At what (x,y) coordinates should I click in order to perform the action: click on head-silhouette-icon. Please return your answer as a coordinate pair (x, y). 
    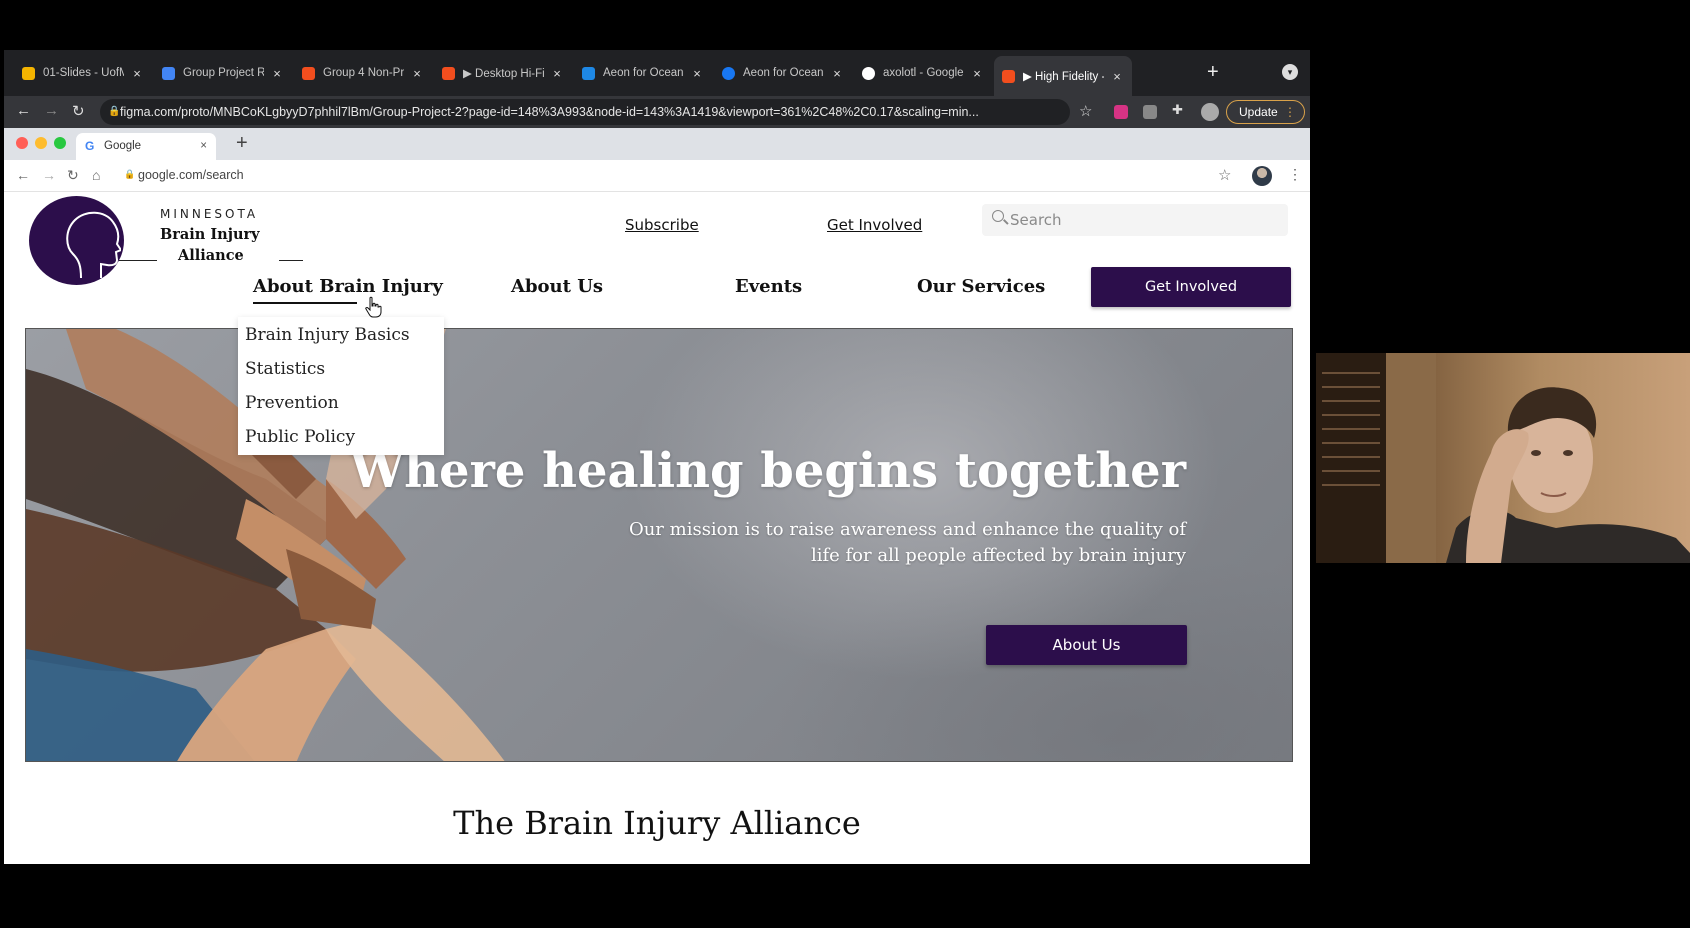
    Looking at the image, I should click on (93, 244).